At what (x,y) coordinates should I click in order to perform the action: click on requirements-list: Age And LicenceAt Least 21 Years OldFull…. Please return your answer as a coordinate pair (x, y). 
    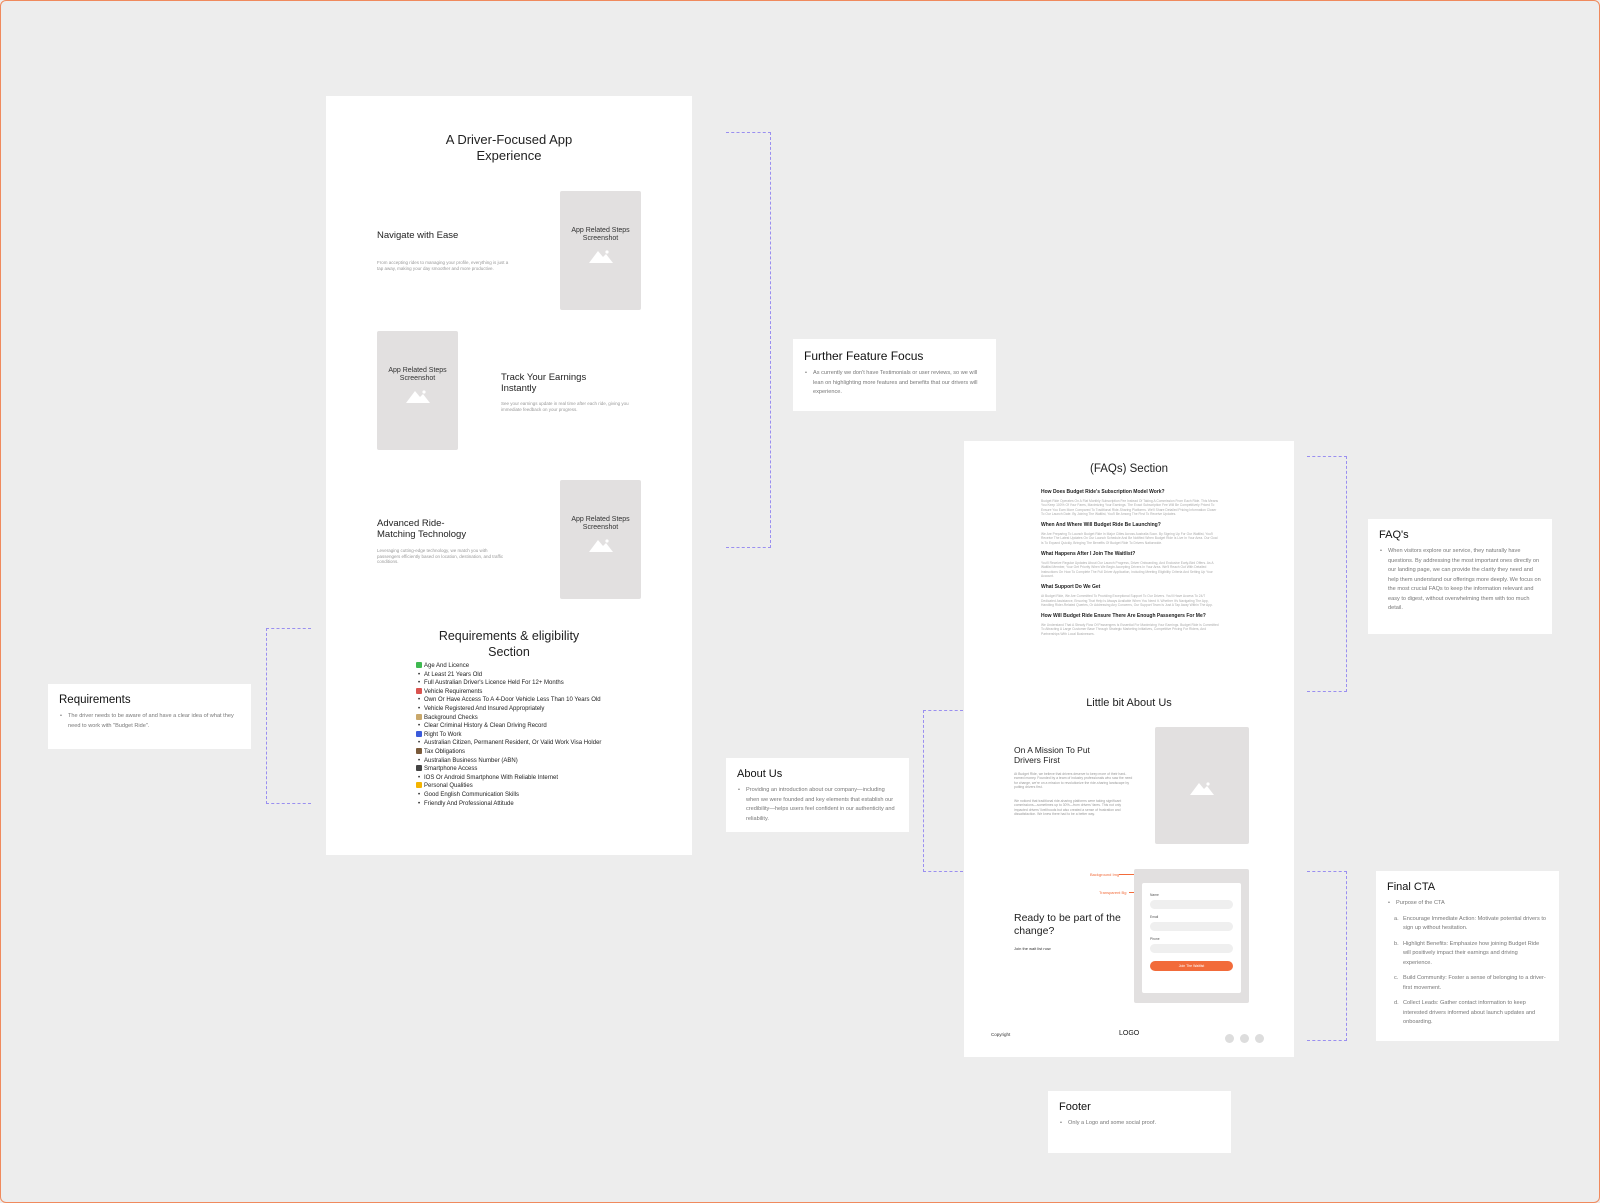
    Looking at the image, I should click on (546, 735).